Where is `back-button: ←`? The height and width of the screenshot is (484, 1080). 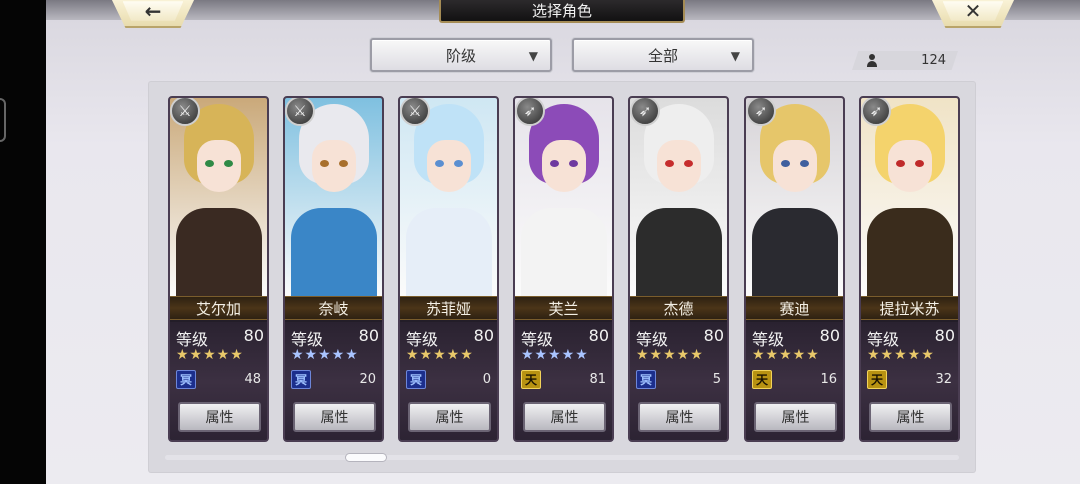
back-button: ← is located at coordinates (153, 14).